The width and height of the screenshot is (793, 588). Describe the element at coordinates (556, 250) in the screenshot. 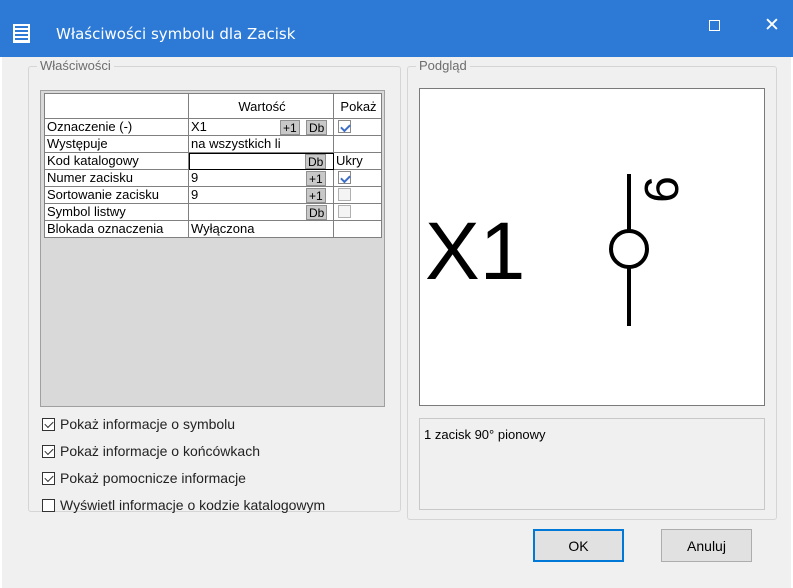

I see `terminal-symbol-drawing: X1 9` at that location.